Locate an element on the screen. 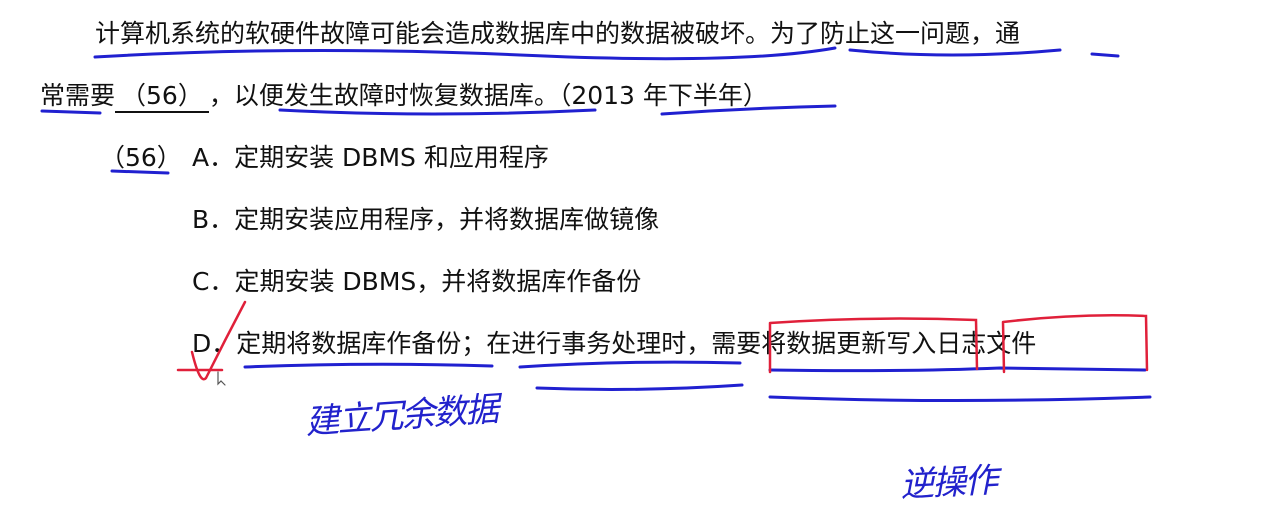 This screenshot has height=512, width=1284. mouse-cursor-icon is located at coordinates (221, 378).